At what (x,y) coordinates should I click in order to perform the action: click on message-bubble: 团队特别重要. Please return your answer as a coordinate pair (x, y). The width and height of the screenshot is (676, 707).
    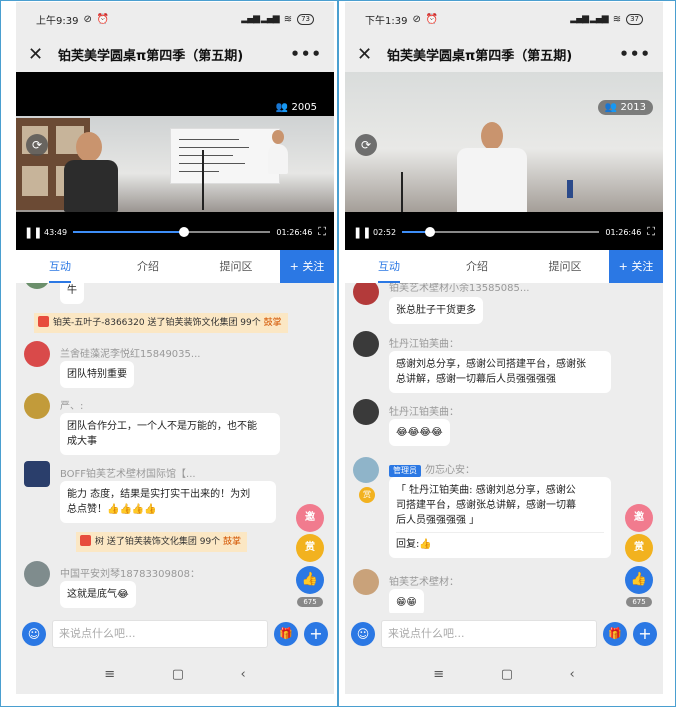
    Looking at the image, I should click on (97, 374).